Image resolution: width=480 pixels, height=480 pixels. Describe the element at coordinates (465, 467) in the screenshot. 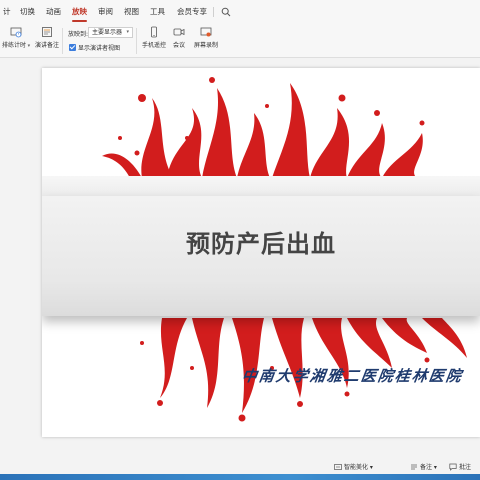

I see `comments-label: 批注` at that location.